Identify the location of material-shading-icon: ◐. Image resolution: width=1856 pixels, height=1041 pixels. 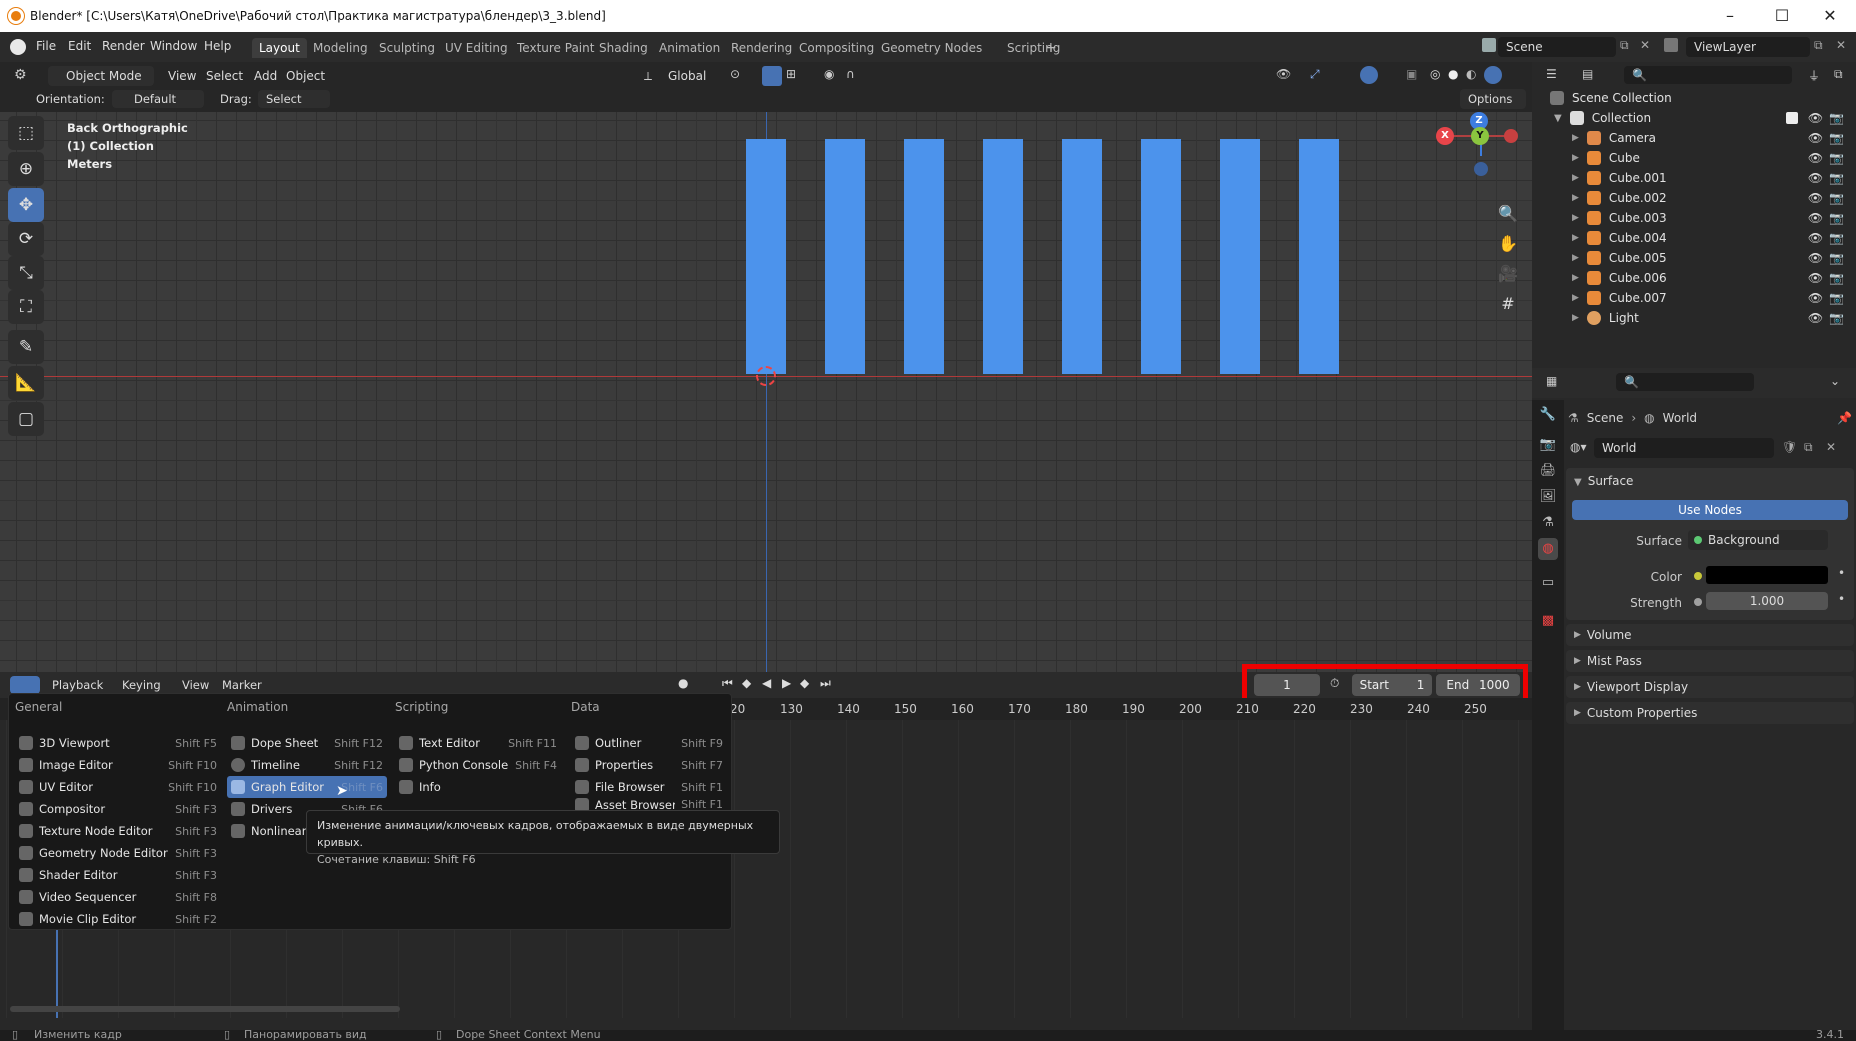
(1471, 74).